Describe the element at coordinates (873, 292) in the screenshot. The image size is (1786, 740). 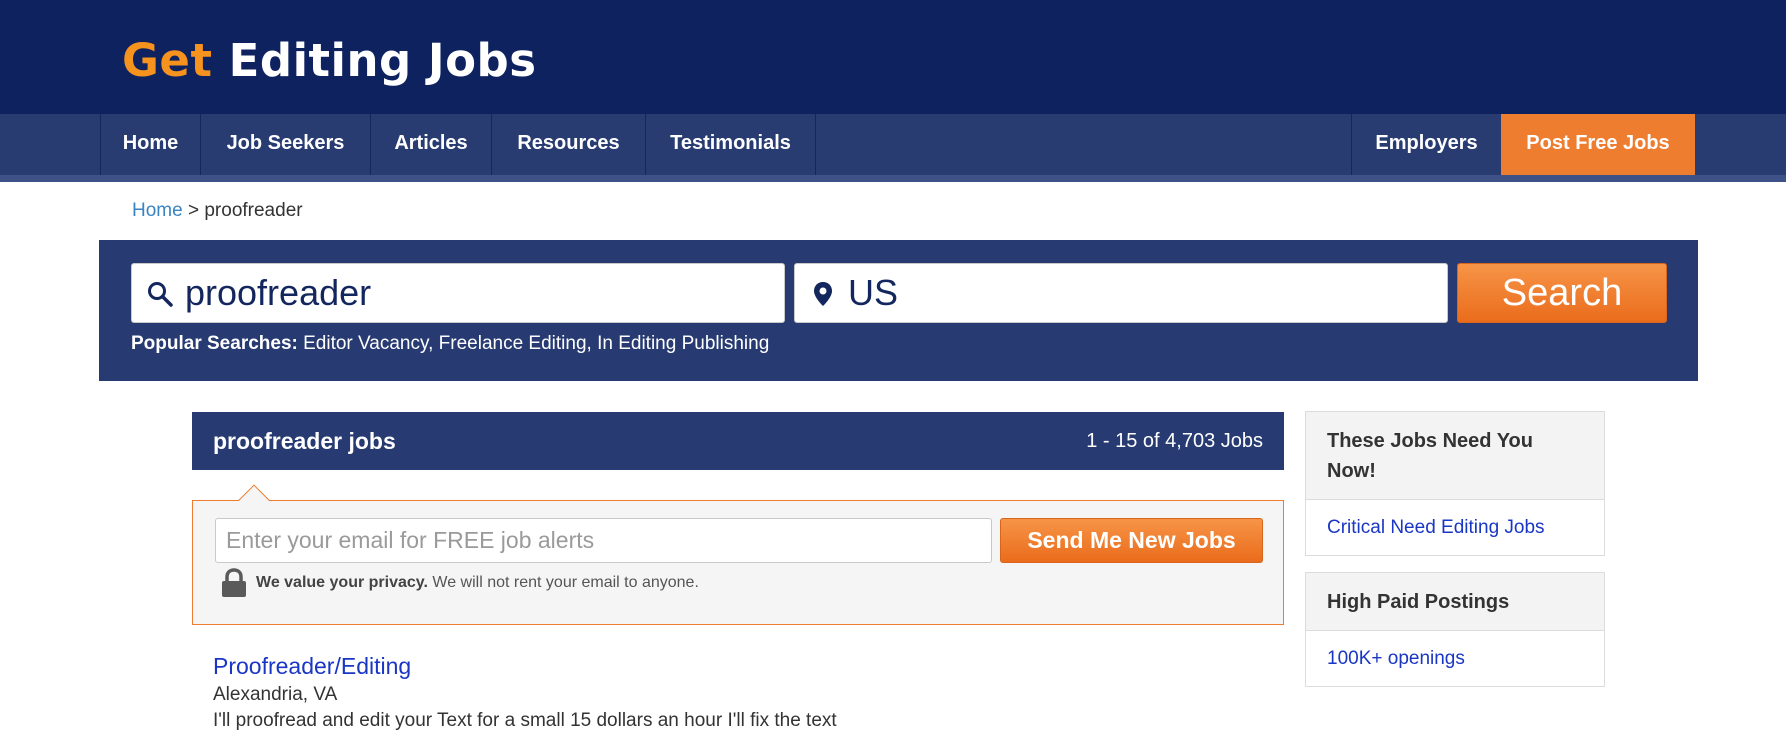
I see `location-value: US` at that location.